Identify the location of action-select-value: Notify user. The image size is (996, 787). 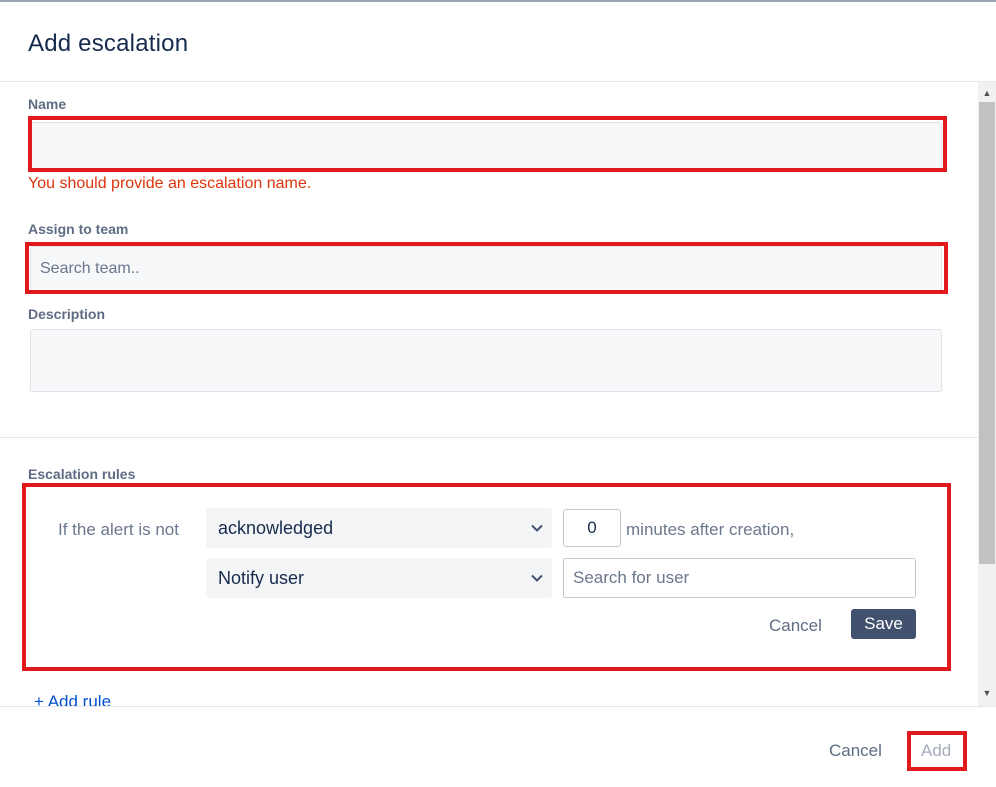
(261, 578).